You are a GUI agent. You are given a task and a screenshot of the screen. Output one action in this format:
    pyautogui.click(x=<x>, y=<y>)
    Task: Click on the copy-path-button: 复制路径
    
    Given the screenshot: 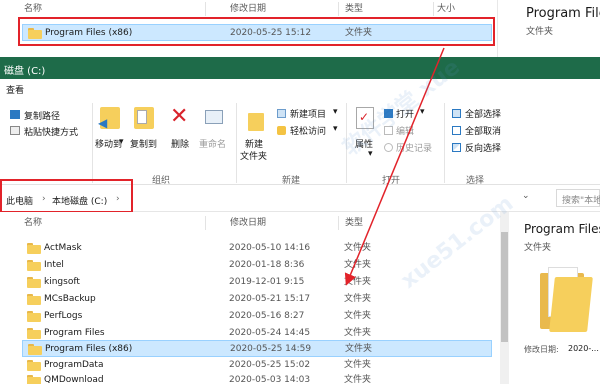 What is the action you would take?
    pyautogui.click(x=42, y=115)
    